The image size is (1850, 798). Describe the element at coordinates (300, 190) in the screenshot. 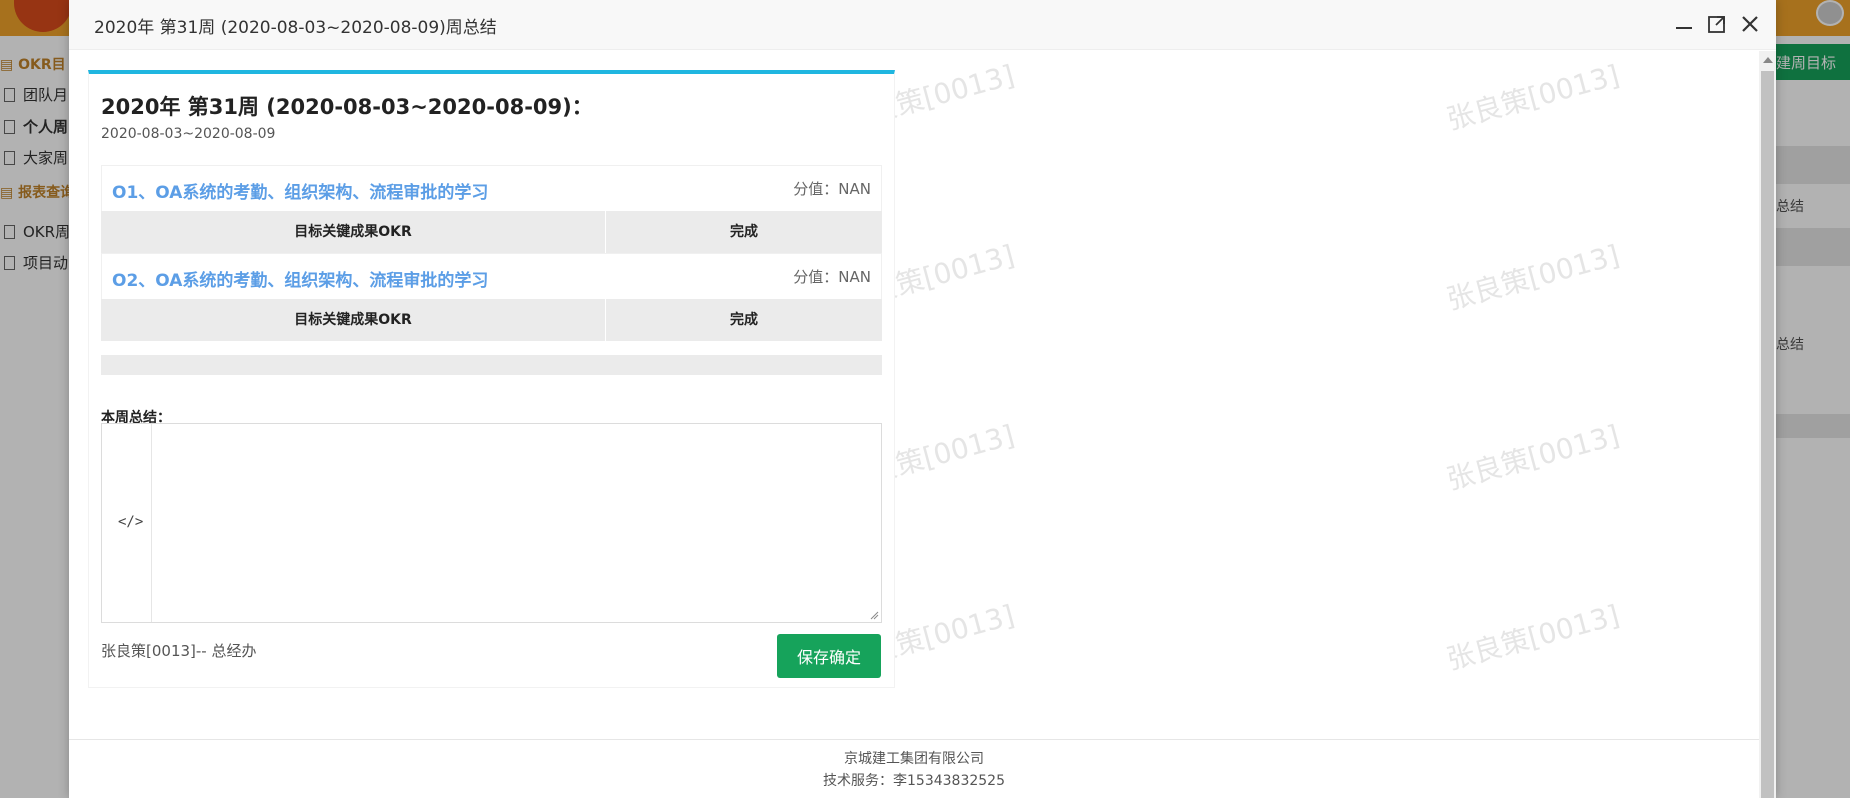

I see `objective-title: O1、OA系统的考勤、组织架构、流程审批的学习` at that location.